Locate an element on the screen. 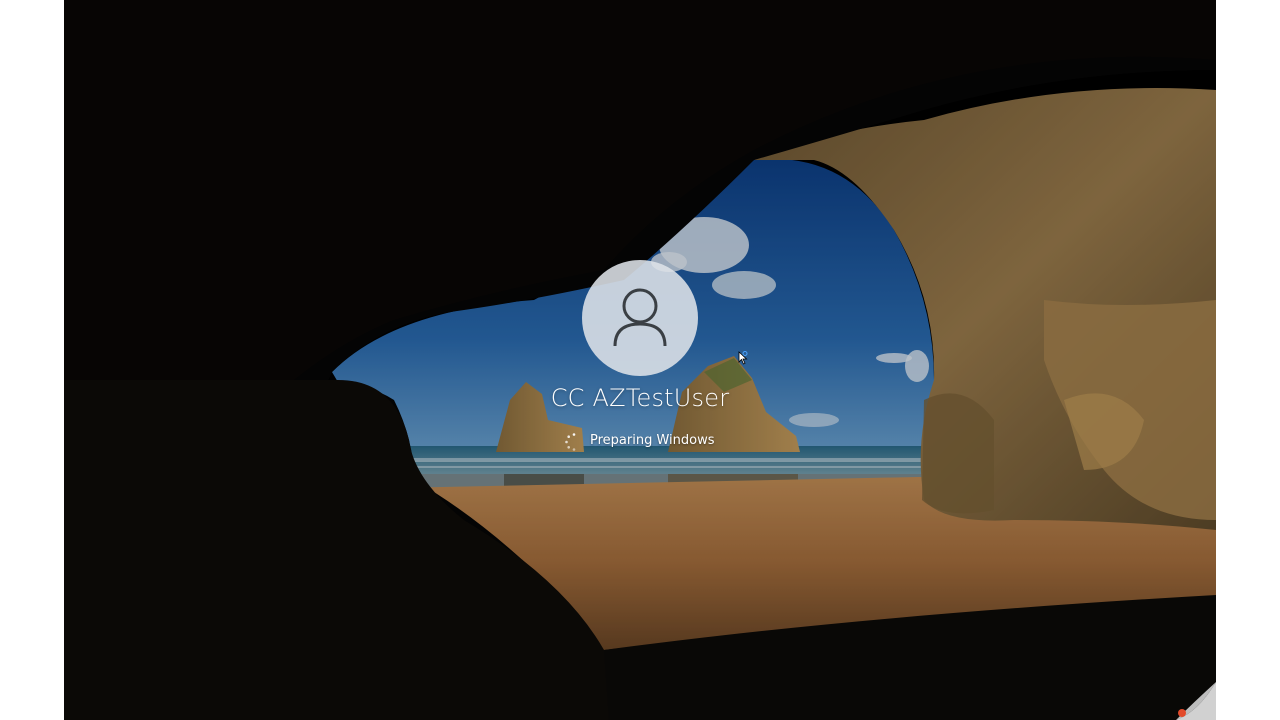 The width and height of the screenshot is (1280, 720). user-display-name: CC AZTestUser is located at coordinates (640, 398).